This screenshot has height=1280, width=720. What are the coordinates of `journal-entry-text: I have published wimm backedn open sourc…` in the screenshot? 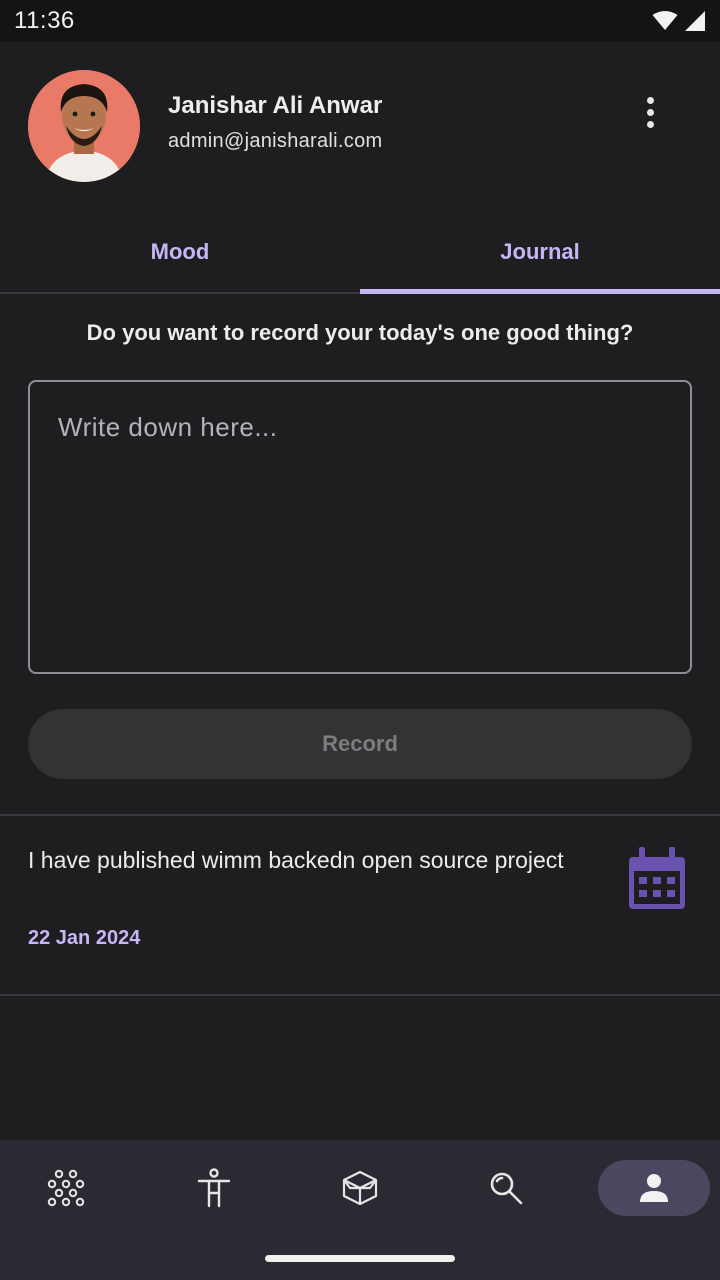 It's located at (296, 860).